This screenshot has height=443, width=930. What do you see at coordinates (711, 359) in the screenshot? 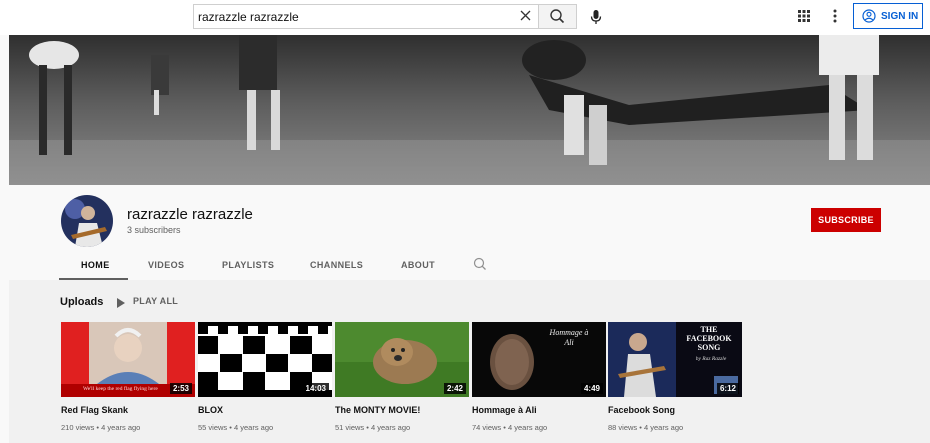
I see `thumbnail-byline: by Raz Razzle` at bounding box center [711, 359].